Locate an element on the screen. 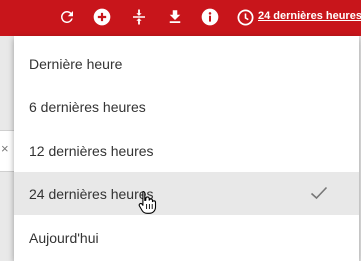 This screenshot has height=261, width=361. toolbar: 24 dernières heures is located at coordinates (180, 18).